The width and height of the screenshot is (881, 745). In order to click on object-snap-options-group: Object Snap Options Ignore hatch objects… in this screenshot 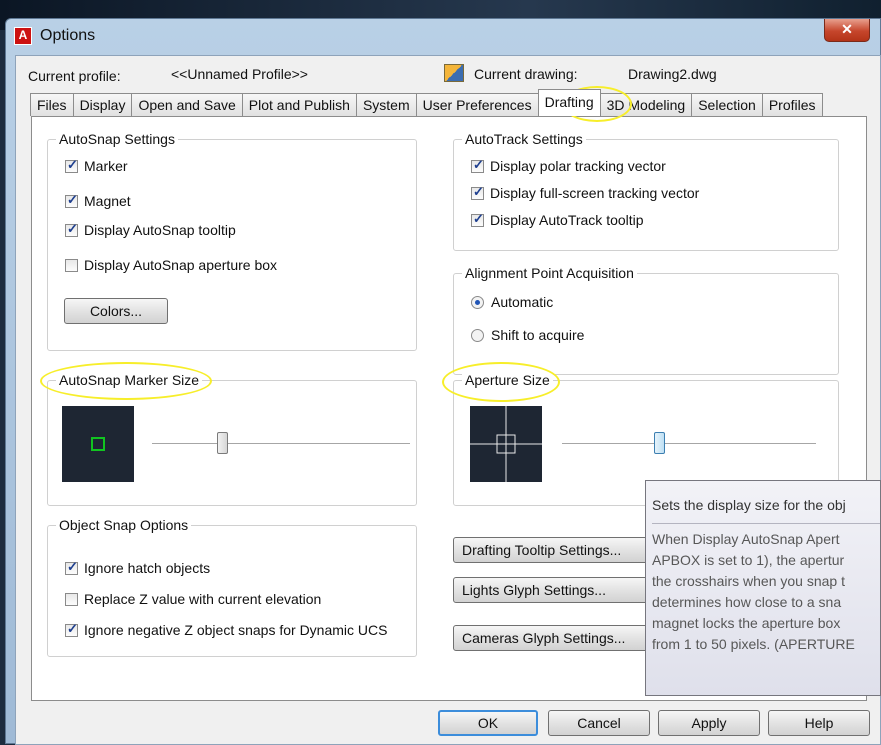, I will do `click(232, 587)`.